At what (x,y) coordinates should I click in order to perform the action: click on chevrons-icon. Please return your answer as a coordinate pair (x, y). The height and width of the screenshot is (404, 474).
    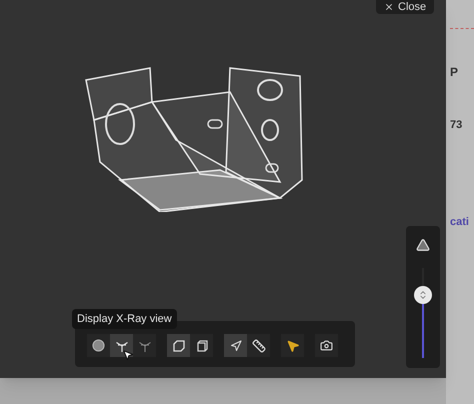
    Looking at the image, I should click on (423, 295).